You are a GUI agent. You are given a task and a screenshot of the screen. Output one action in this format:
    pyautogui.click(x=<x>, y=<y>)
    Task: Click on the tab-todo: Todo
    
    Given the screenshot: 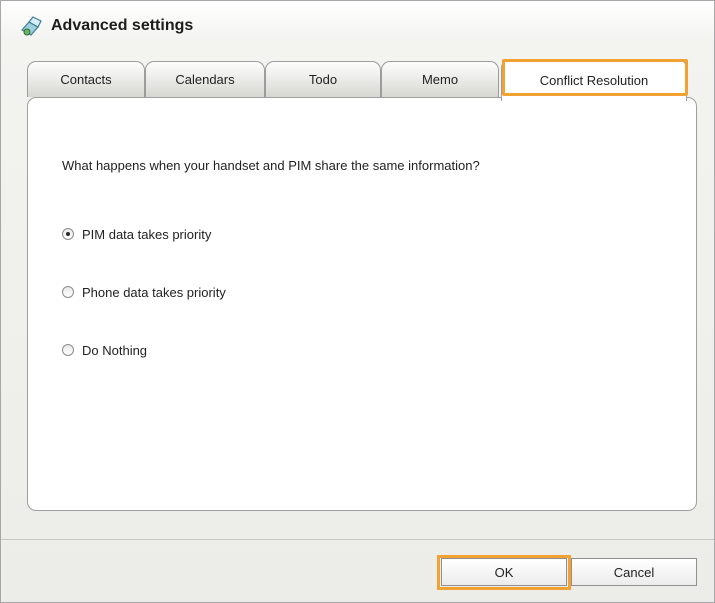 What is the action you would take?
    pyautogui.click(x=323, y=79)
    